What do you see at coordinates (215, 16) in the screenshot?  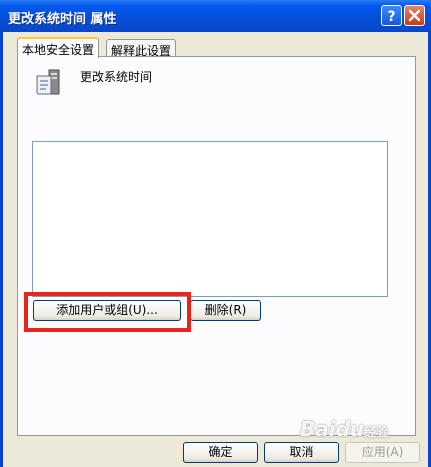 I see `title-bar: 更改系统时间 属性 ?` at bounding box center [215, 16].